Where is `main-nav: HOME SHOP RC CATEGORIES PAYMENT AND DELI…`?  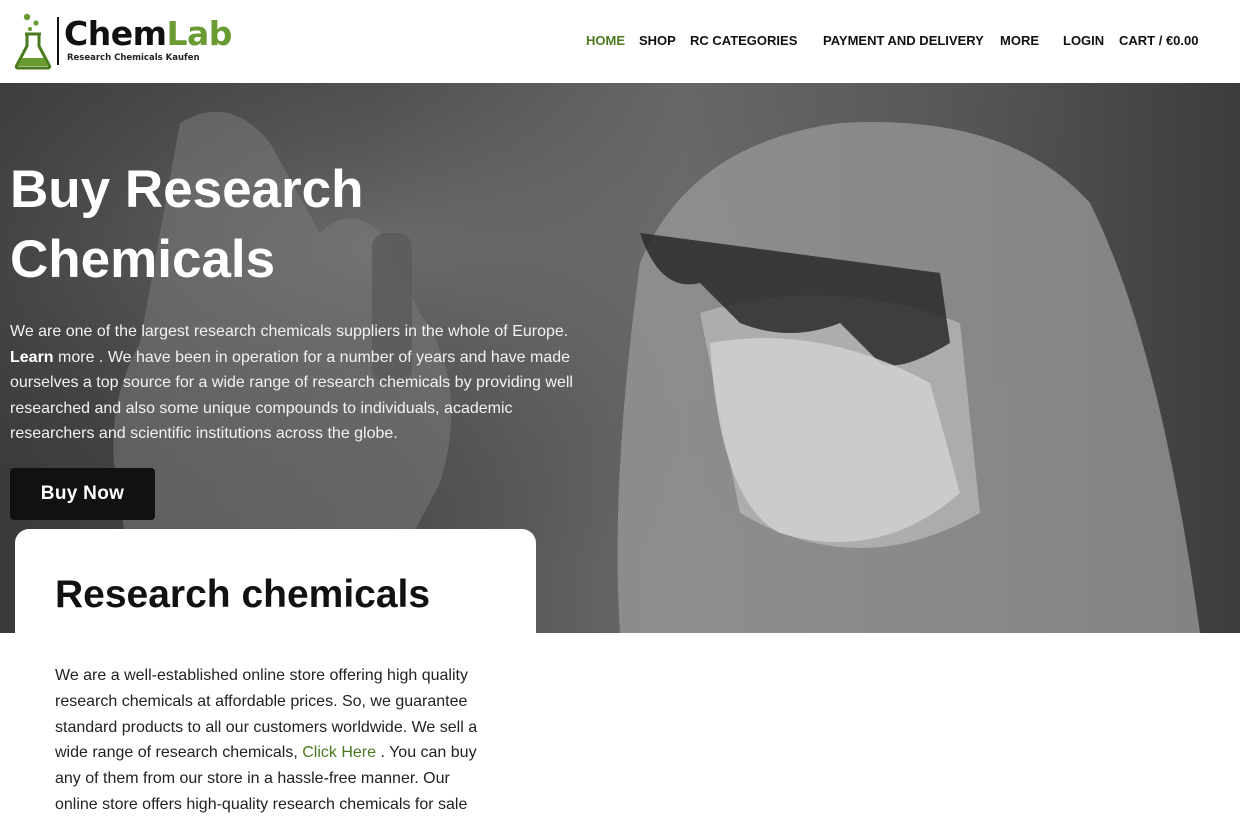 main-nav: HOME SHOP RC CATEGORIES PAYMENT AND DELI… is located at coordinates (620, 41).